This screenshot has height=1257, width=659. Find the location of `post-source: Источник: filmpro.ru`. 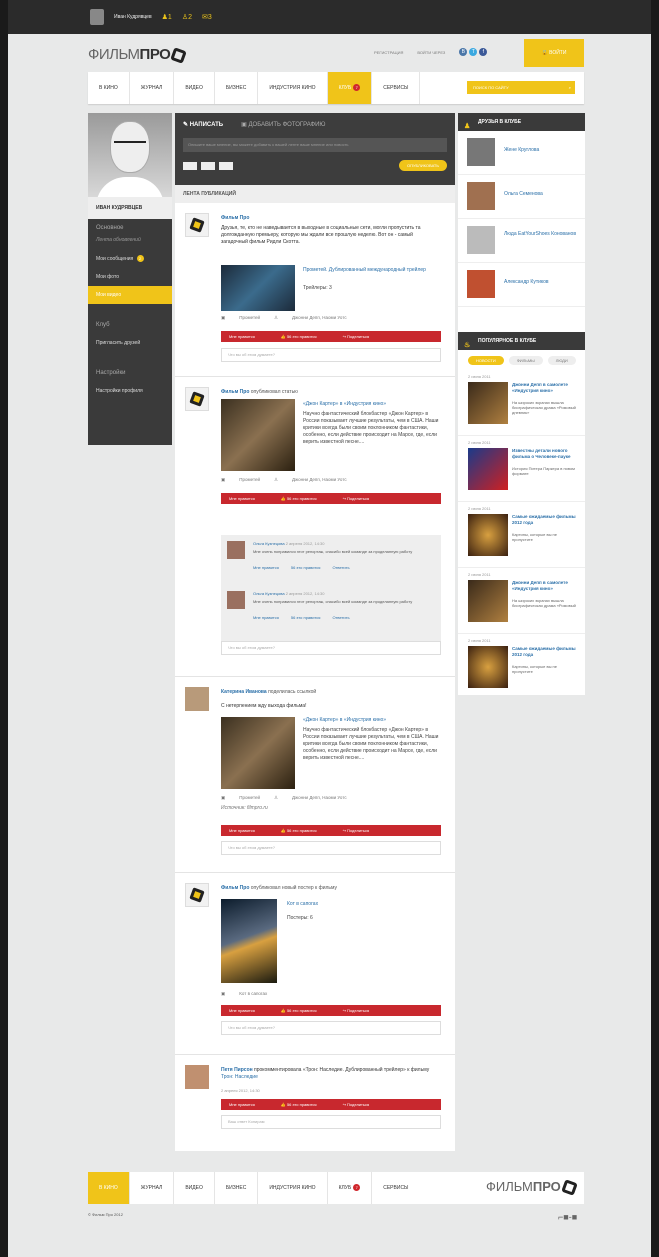

post-source: Источник: filmpro.ru is located at coordinates (291, 808).